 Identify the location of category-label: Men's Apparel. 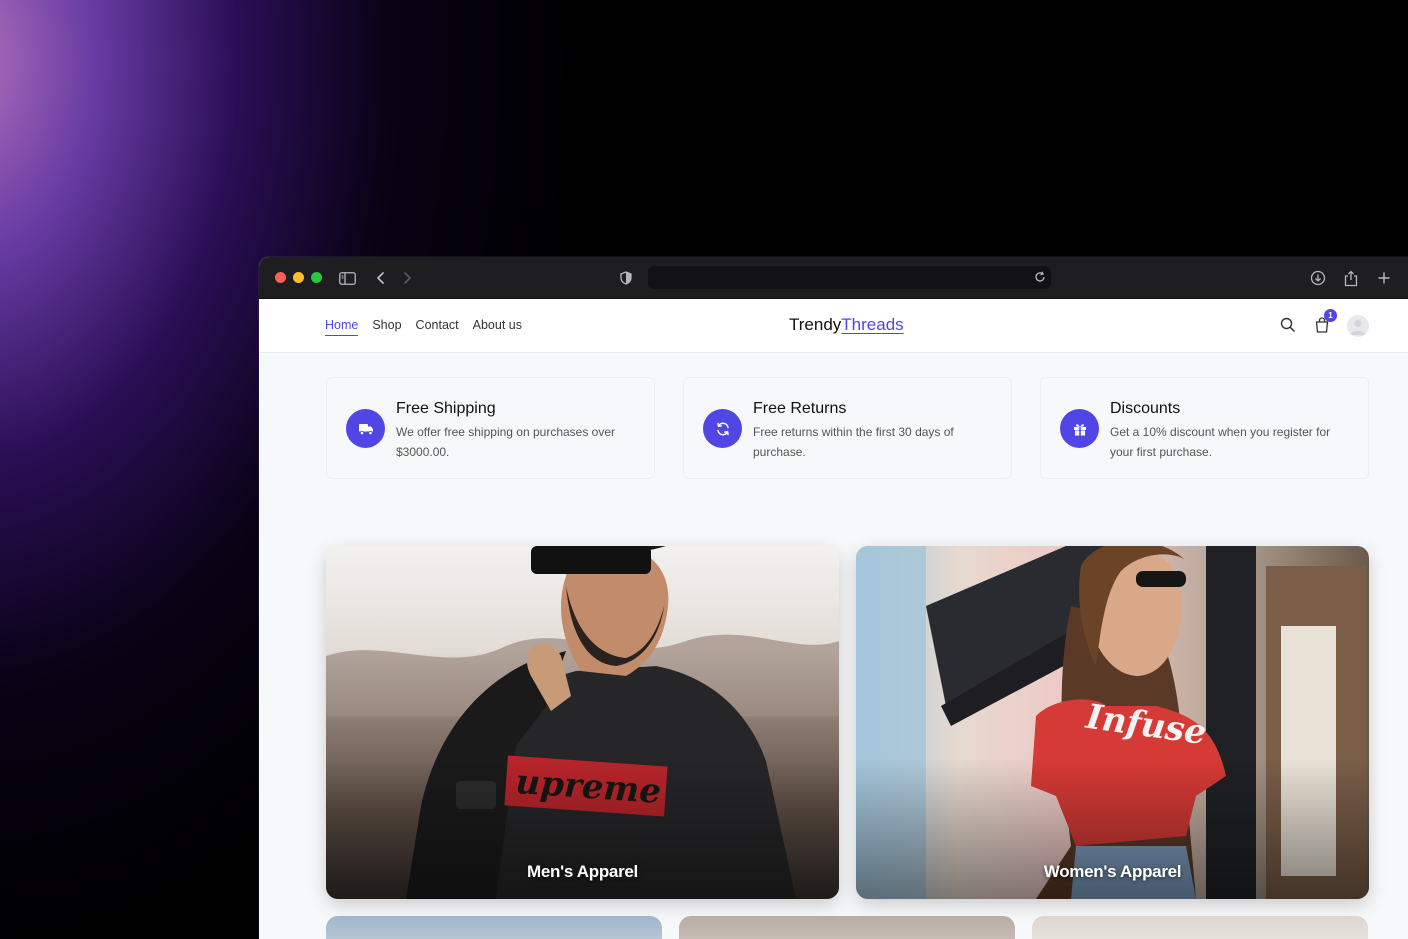
(582, 871).